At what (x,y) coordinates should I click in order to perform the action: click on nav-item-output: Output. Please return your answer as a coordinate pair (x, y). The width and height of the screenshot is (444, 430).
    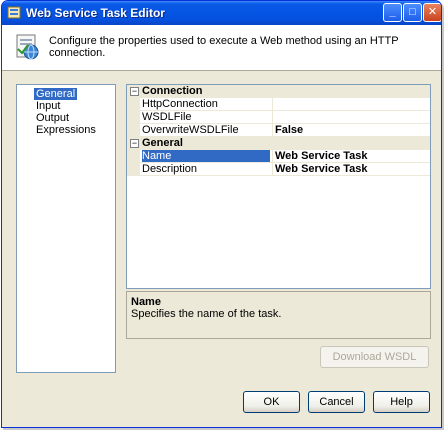
    Looking at the image, I should click on (52, 118).